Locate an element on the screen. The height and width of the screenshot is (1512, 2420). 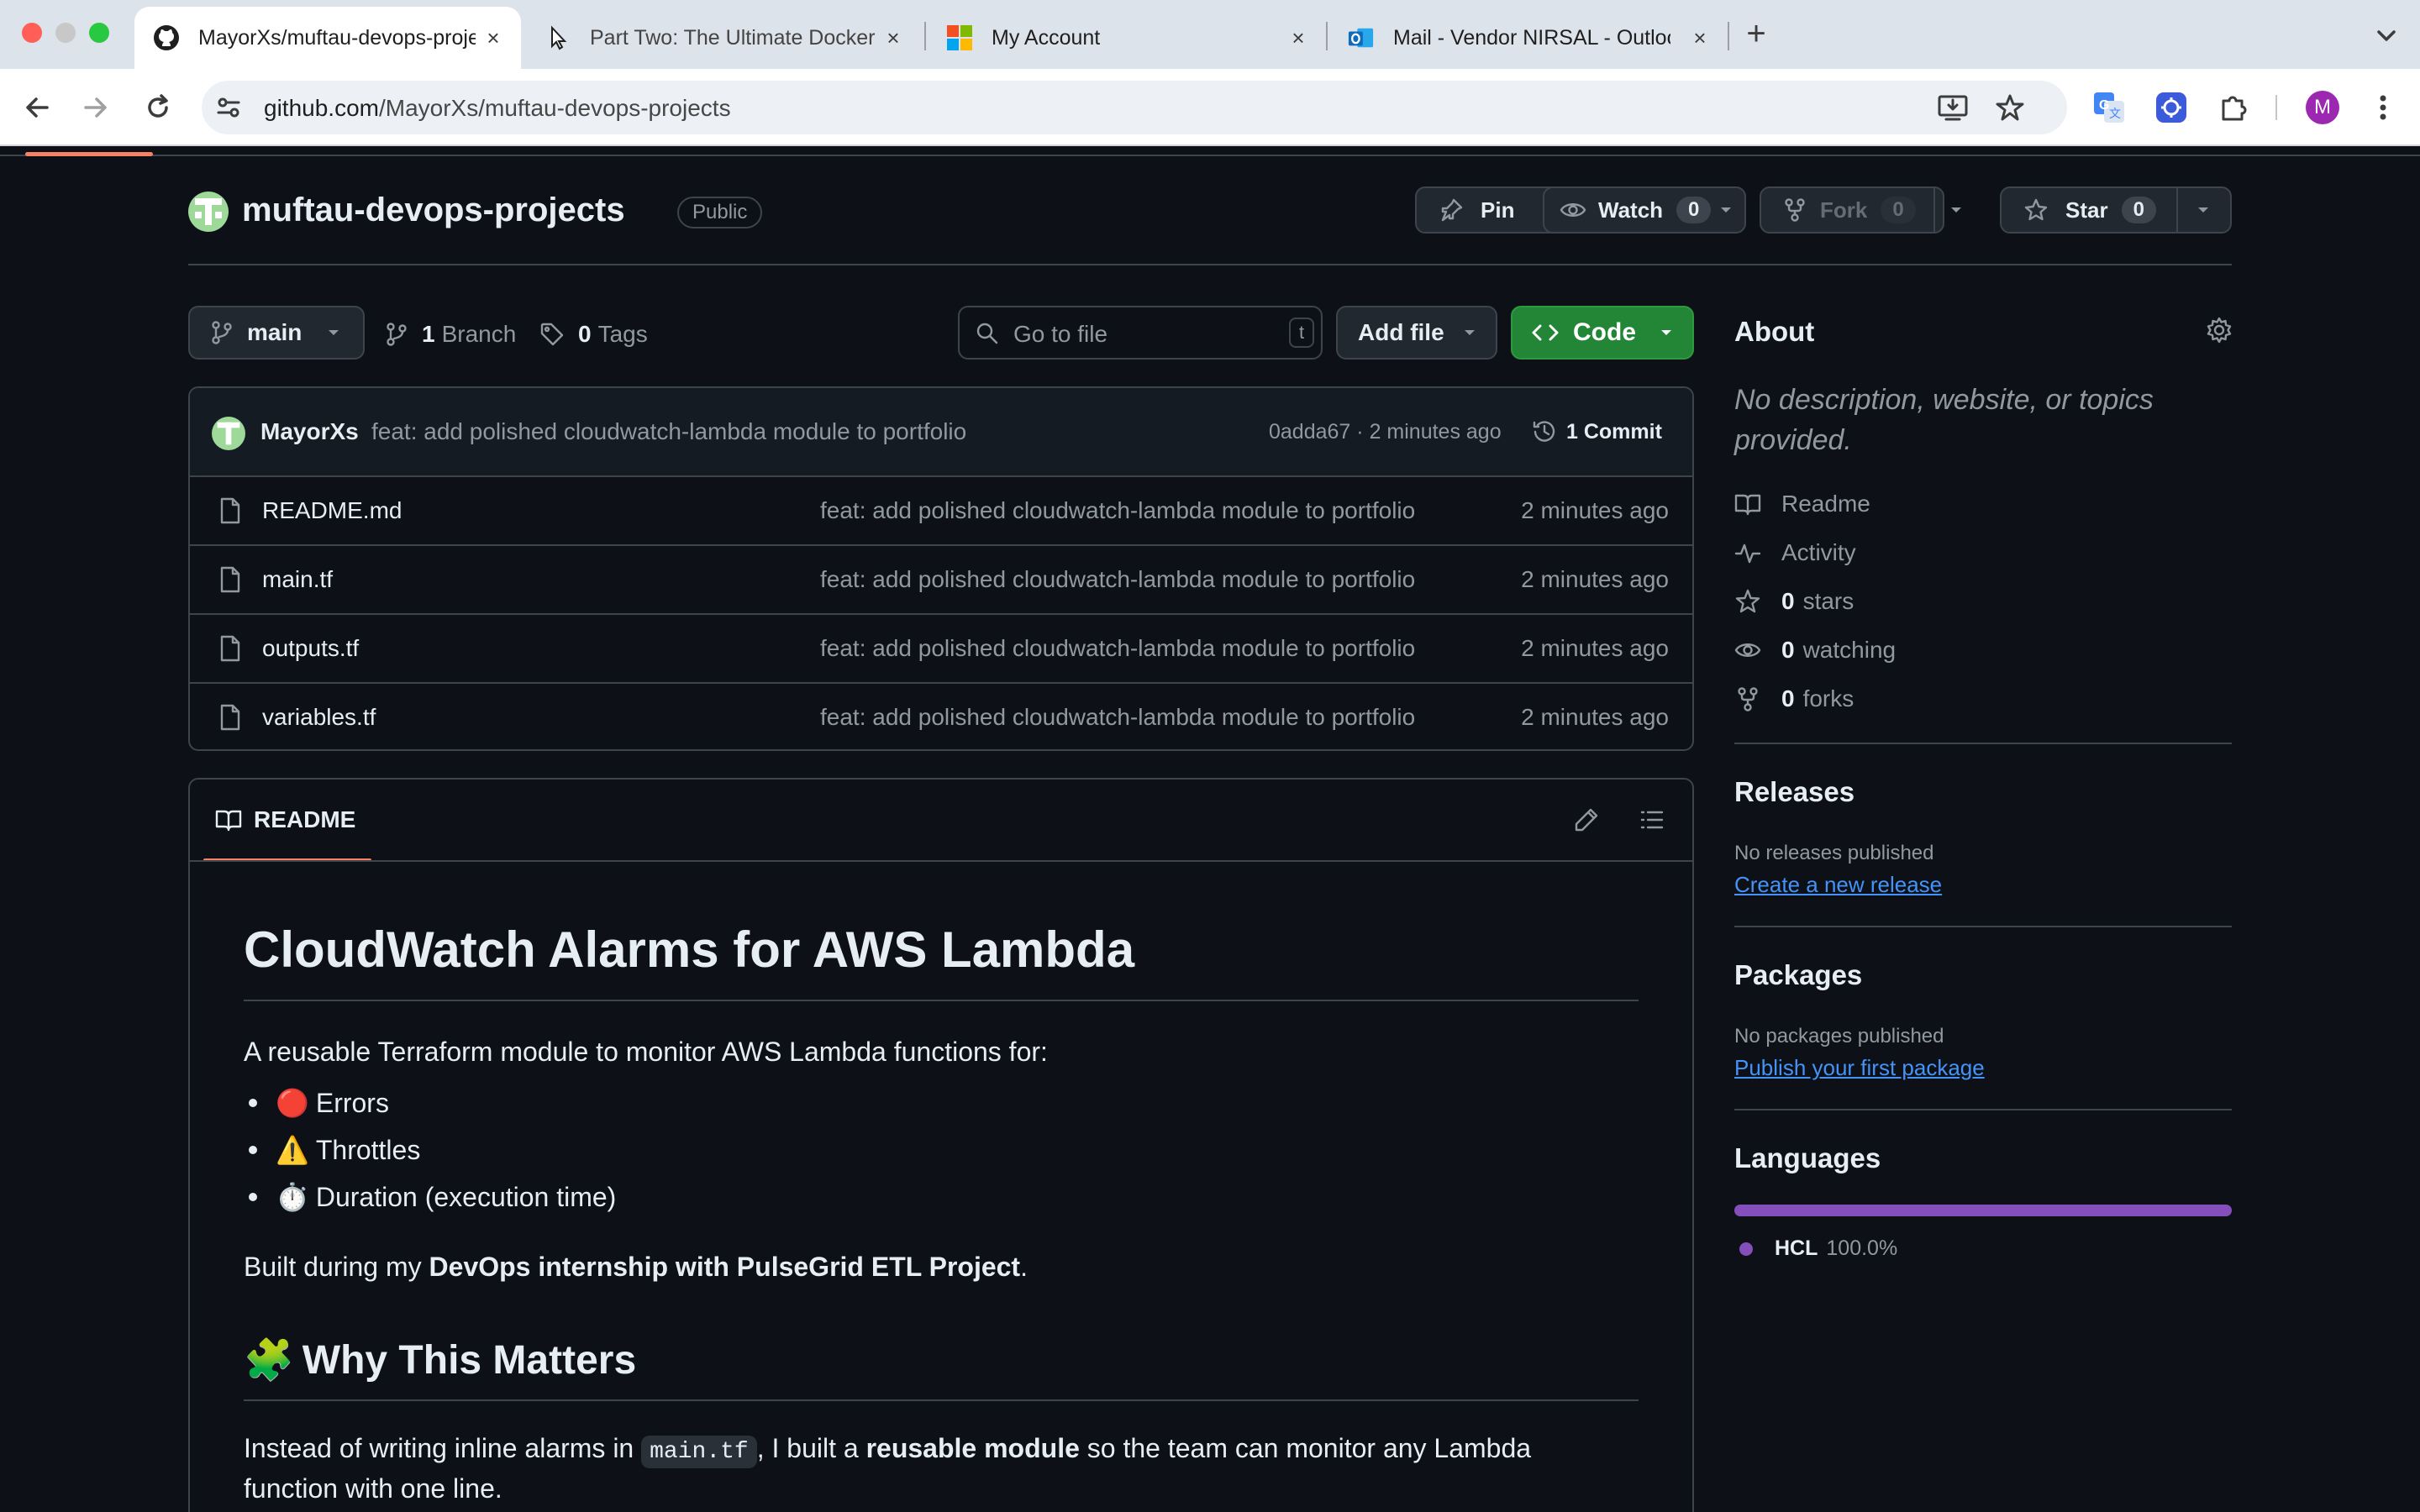
activity-link: Activity is located at coordinates (1795, 553).